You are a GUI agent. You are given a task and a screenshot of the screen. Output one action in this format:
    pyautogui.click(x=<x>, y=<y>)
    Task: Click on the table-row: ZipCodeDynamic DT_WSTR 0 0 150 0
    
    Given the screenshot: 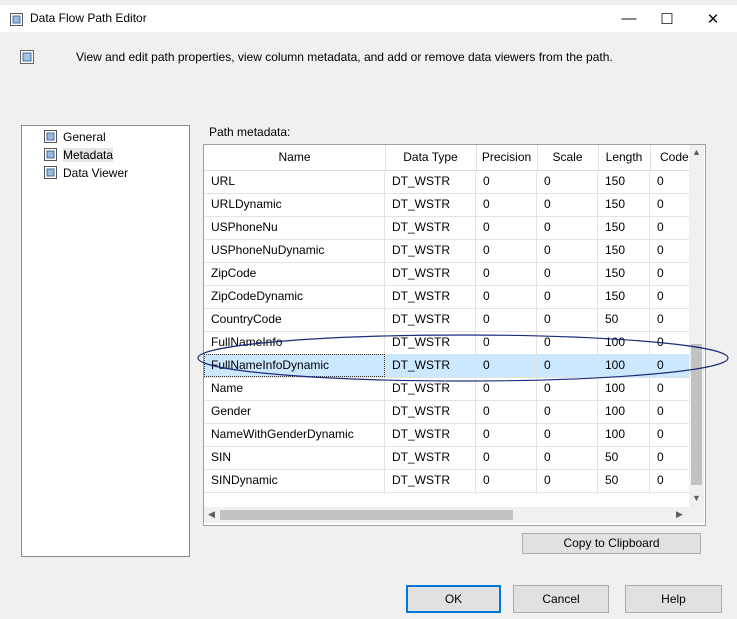 What is the action you would take?
    pyautogui.click(x=446, y=297)
    